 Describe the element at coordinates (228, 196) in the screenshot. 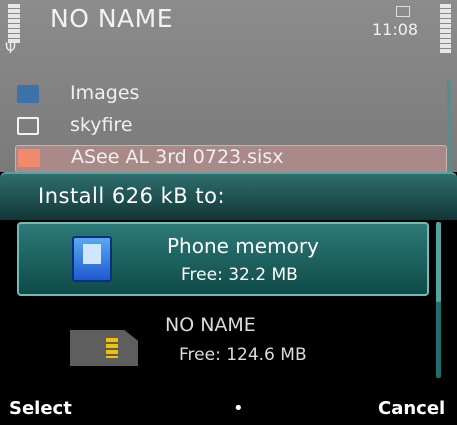

I see `dialog-header: Install 626 kB to:` at that location.